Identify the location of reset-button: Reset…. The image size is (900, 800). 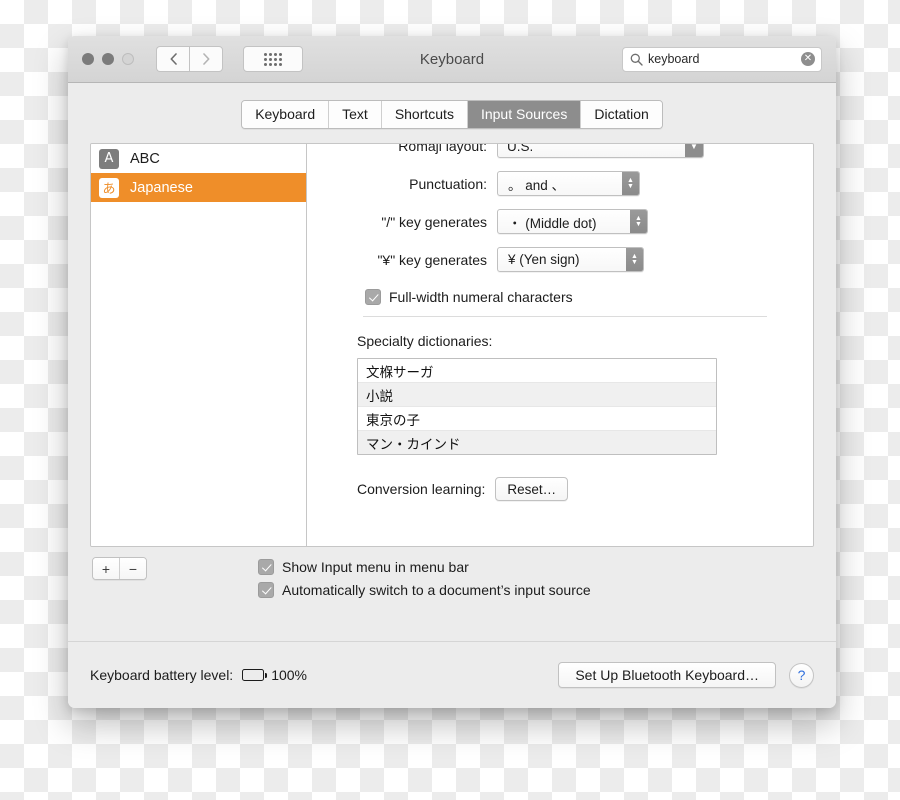
(532, 489).